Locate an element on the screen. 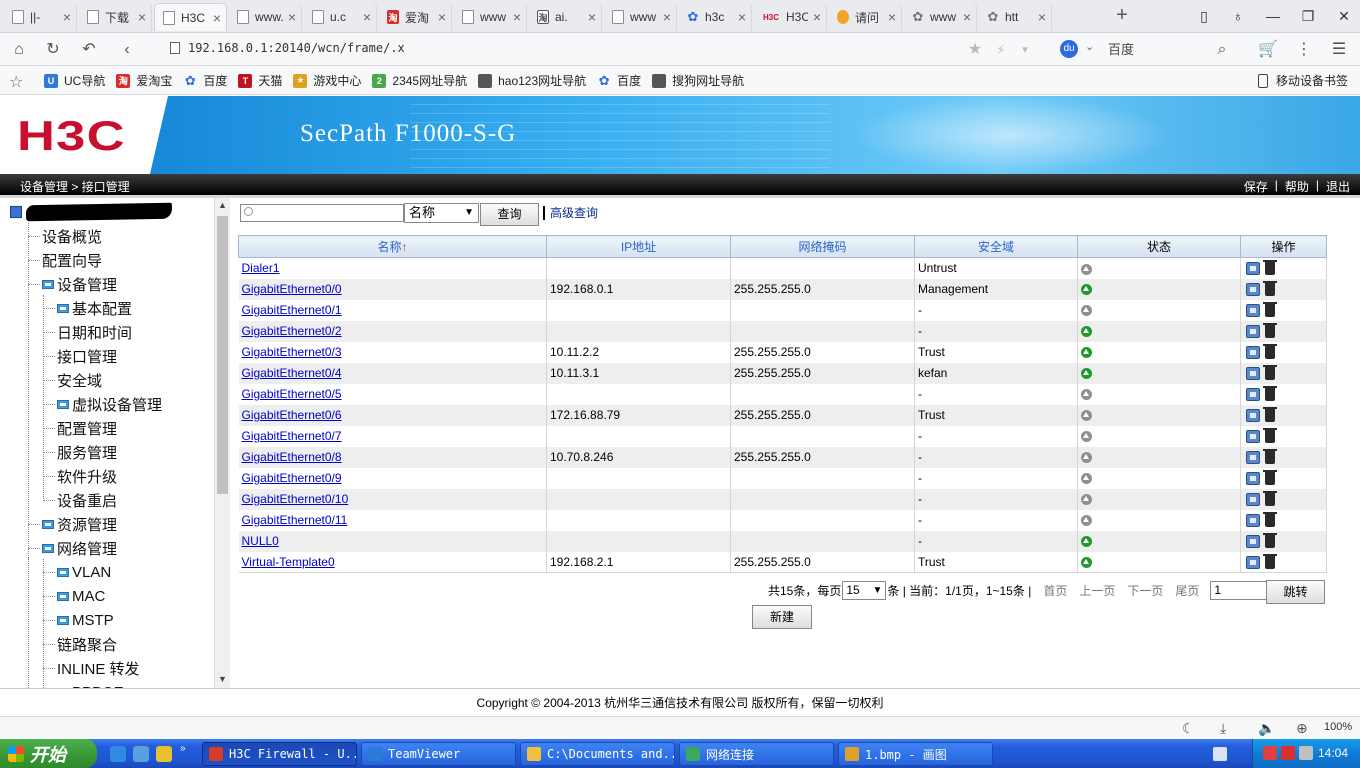  undo-icon: ↶ is located at coordinates (89, 50).